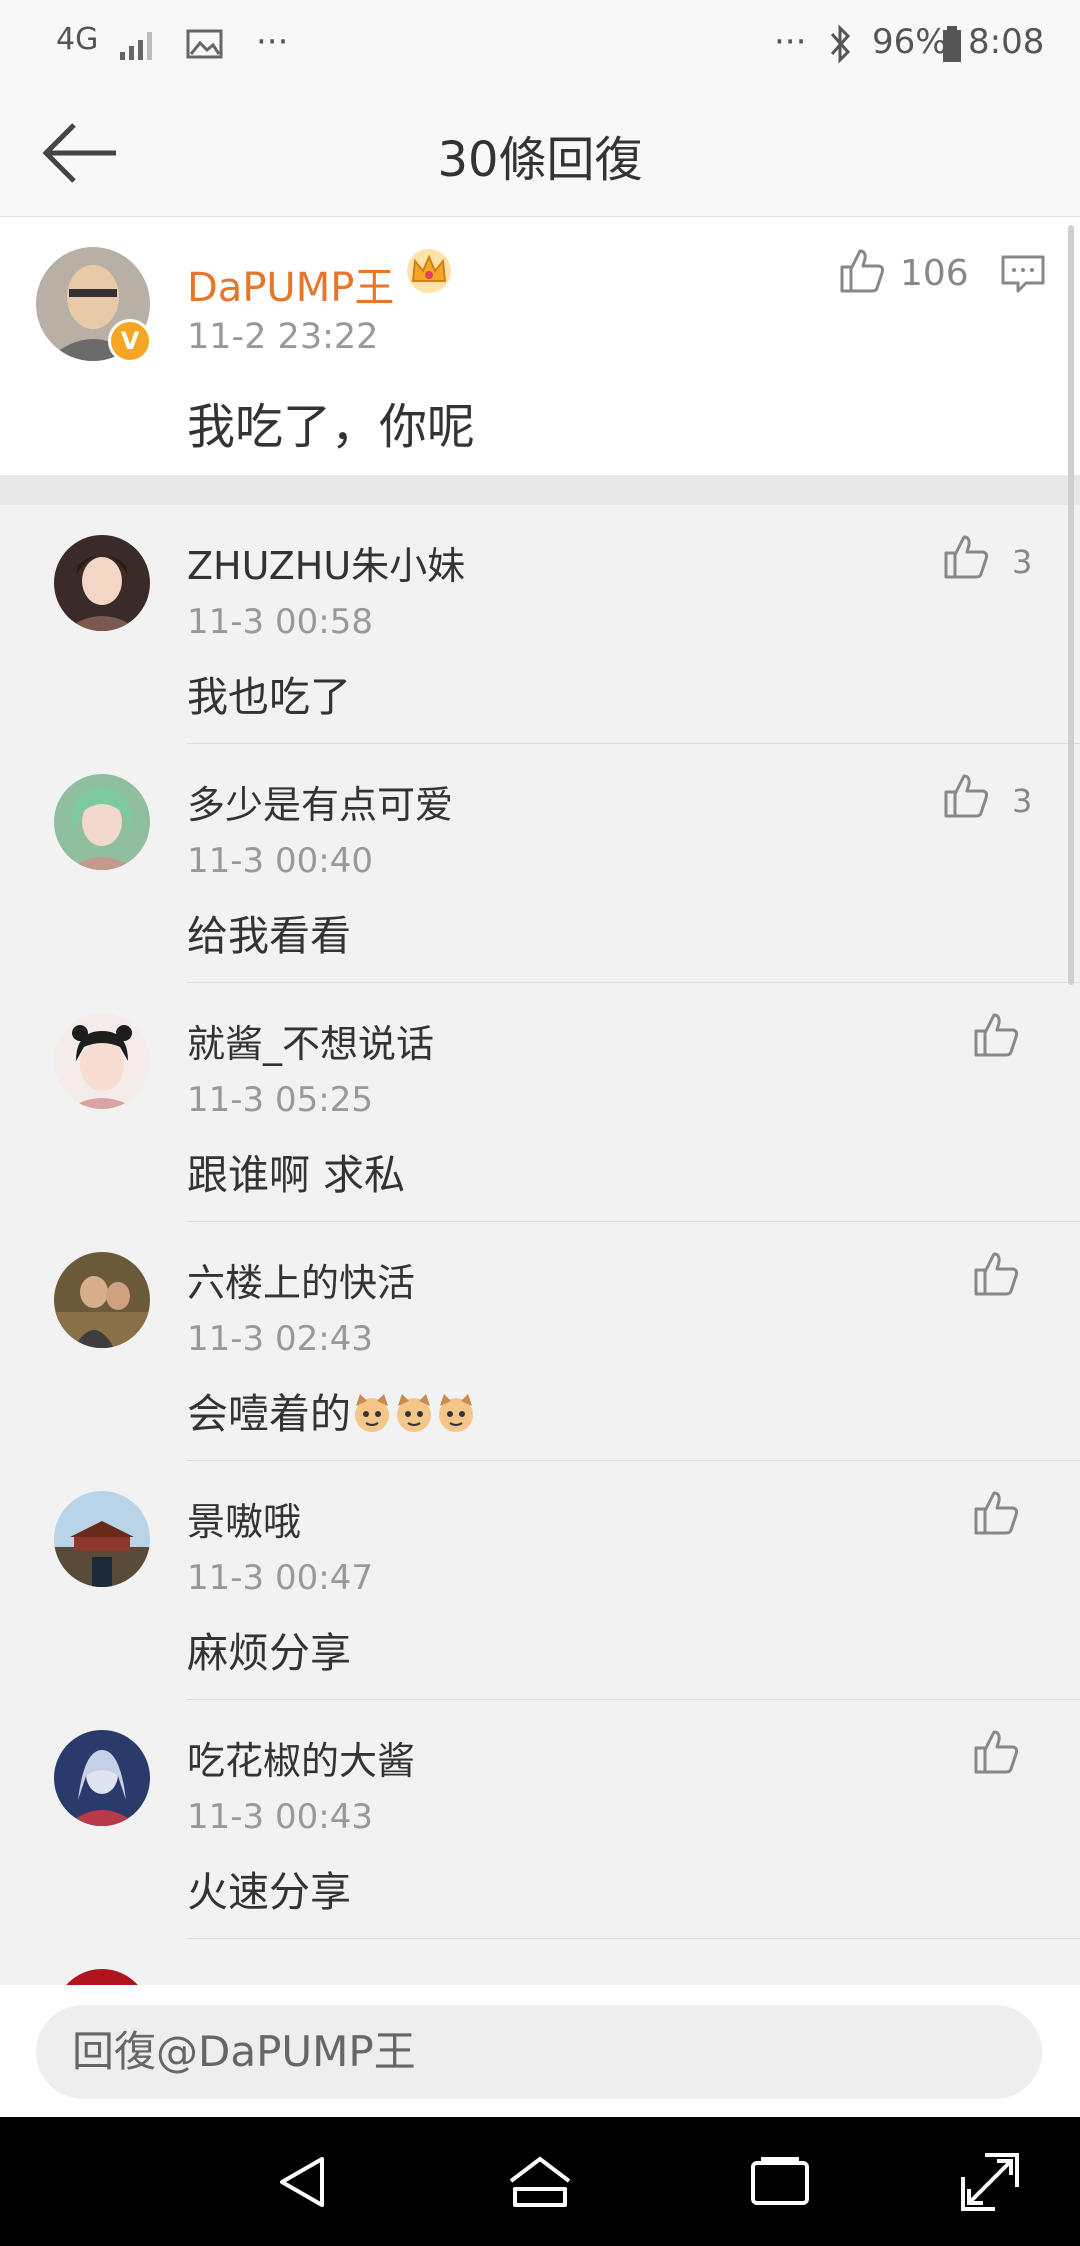 The height and width of the screenshot is (2246, 1080). What do you see at coordinates (269, 1414) in the screenshot?
I see `reply-text-content: 会噎着的` at bounding box center [269, 1414].